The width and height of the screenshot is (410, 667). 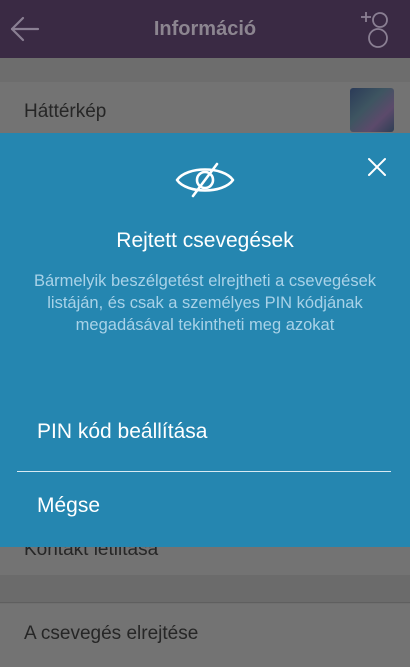 I want to click on cancel-button: Mégse, so click(x=68, y=506).